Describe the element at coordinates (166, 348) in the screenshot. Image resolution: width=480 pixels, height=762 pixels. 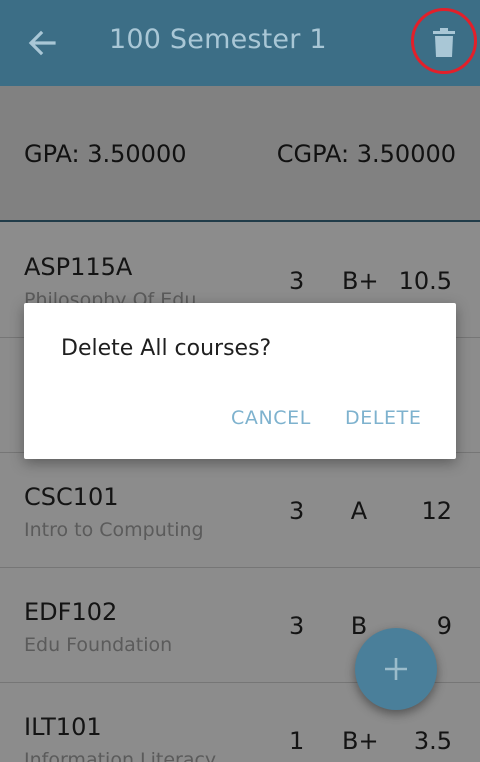
I see `dialog-message: Delete All courses?` at that location.